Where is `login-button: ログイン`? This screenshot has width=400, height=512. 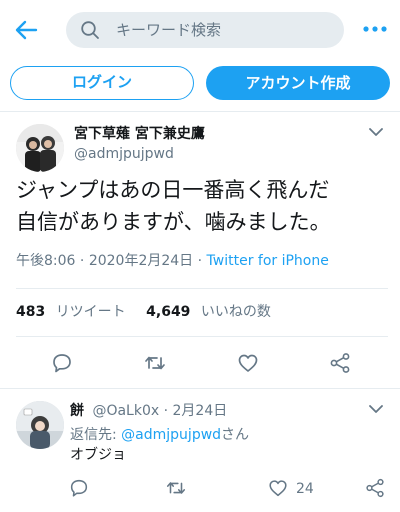 login-button: ログイン is located at coordinates (102, 83).